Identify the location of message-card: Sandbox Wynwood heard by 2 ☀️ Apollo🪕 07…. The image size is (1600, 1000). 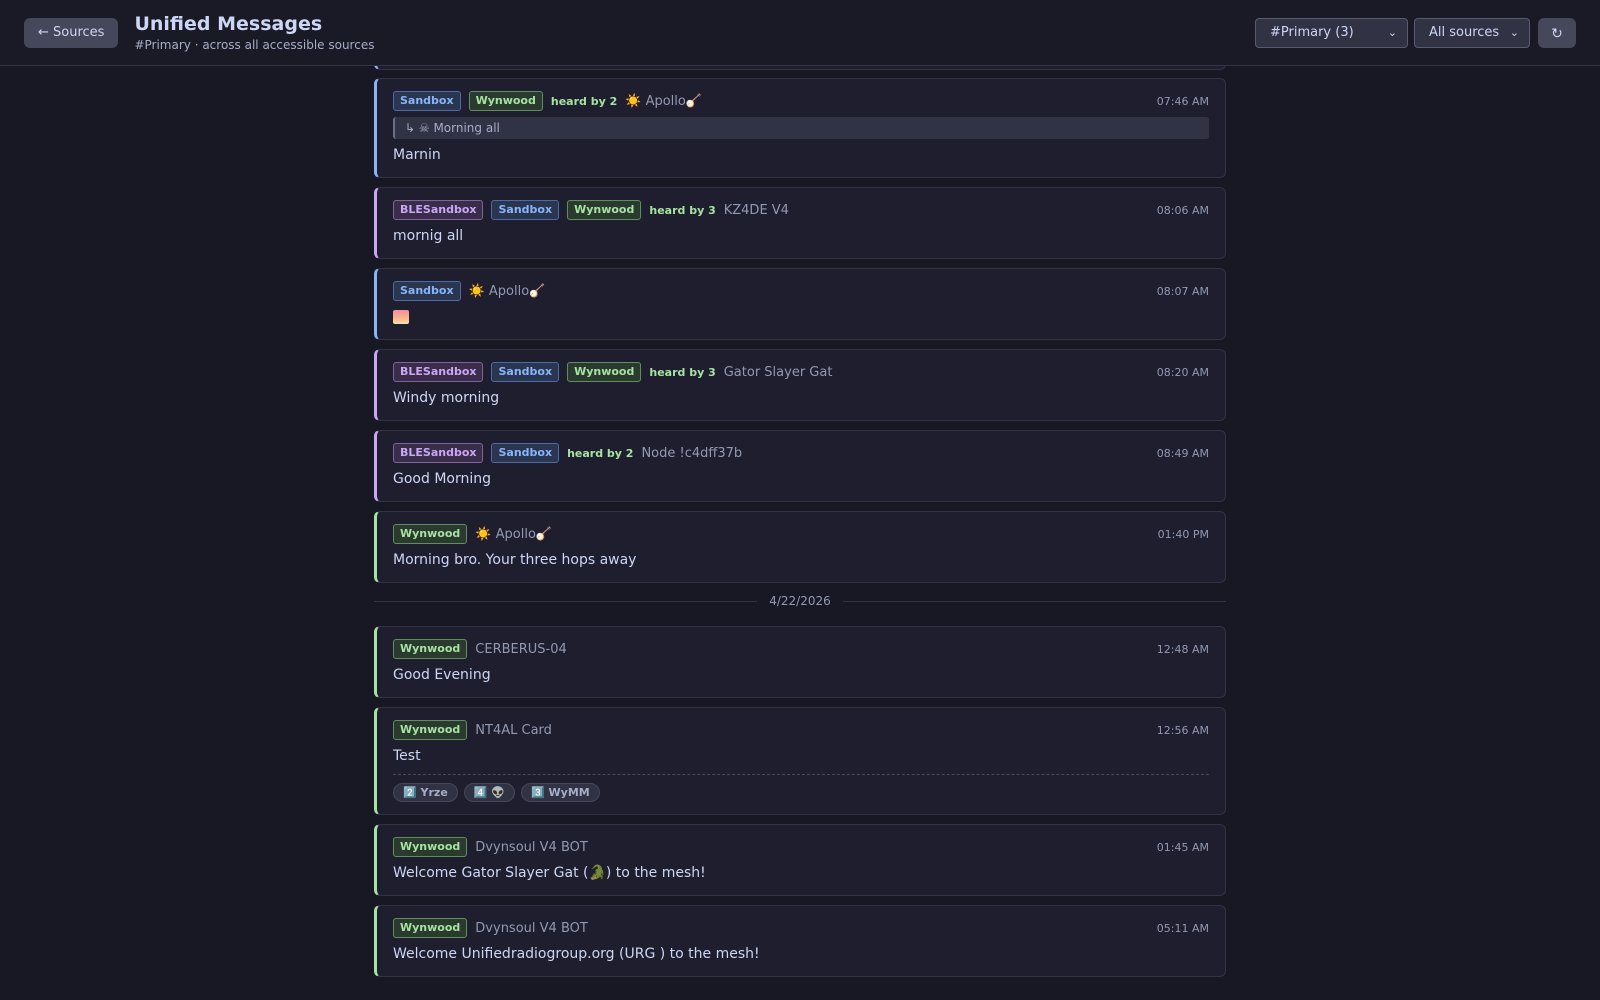
(800, 128).